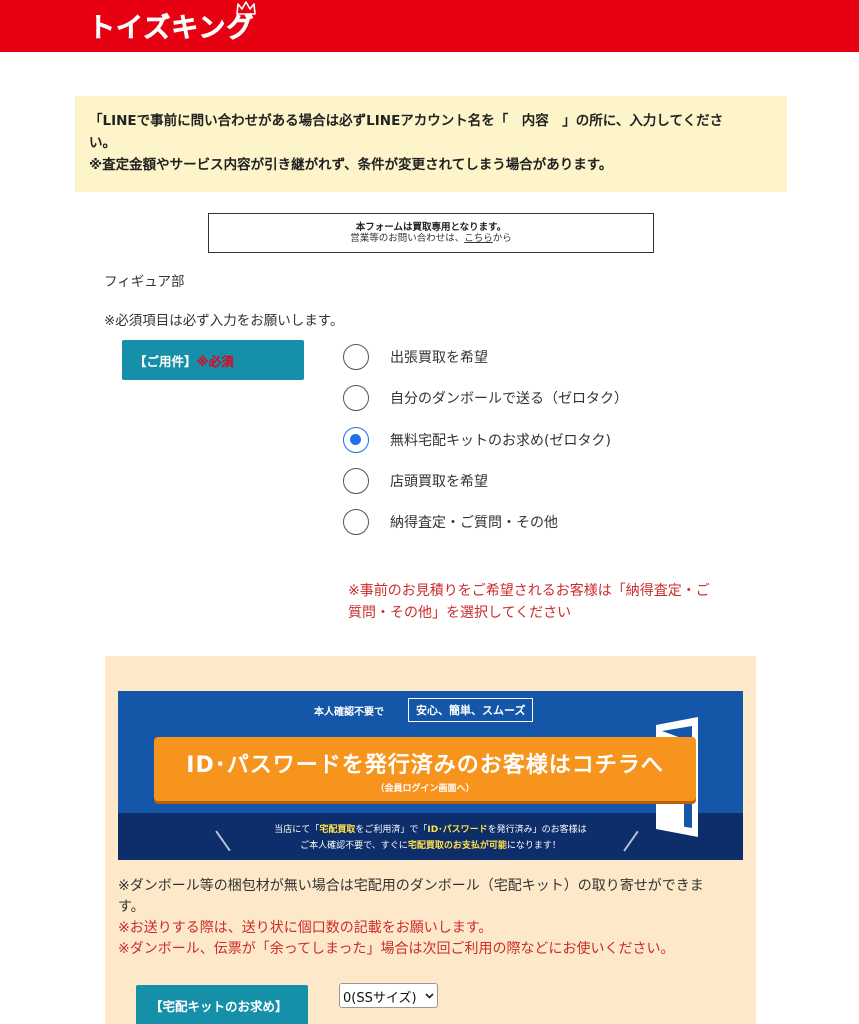 The image size is (859, 1024). Describe the element at coordinates (380, 998) in the screenshot. I see `kit-size-value: 0(SSサイズ)` at that location.